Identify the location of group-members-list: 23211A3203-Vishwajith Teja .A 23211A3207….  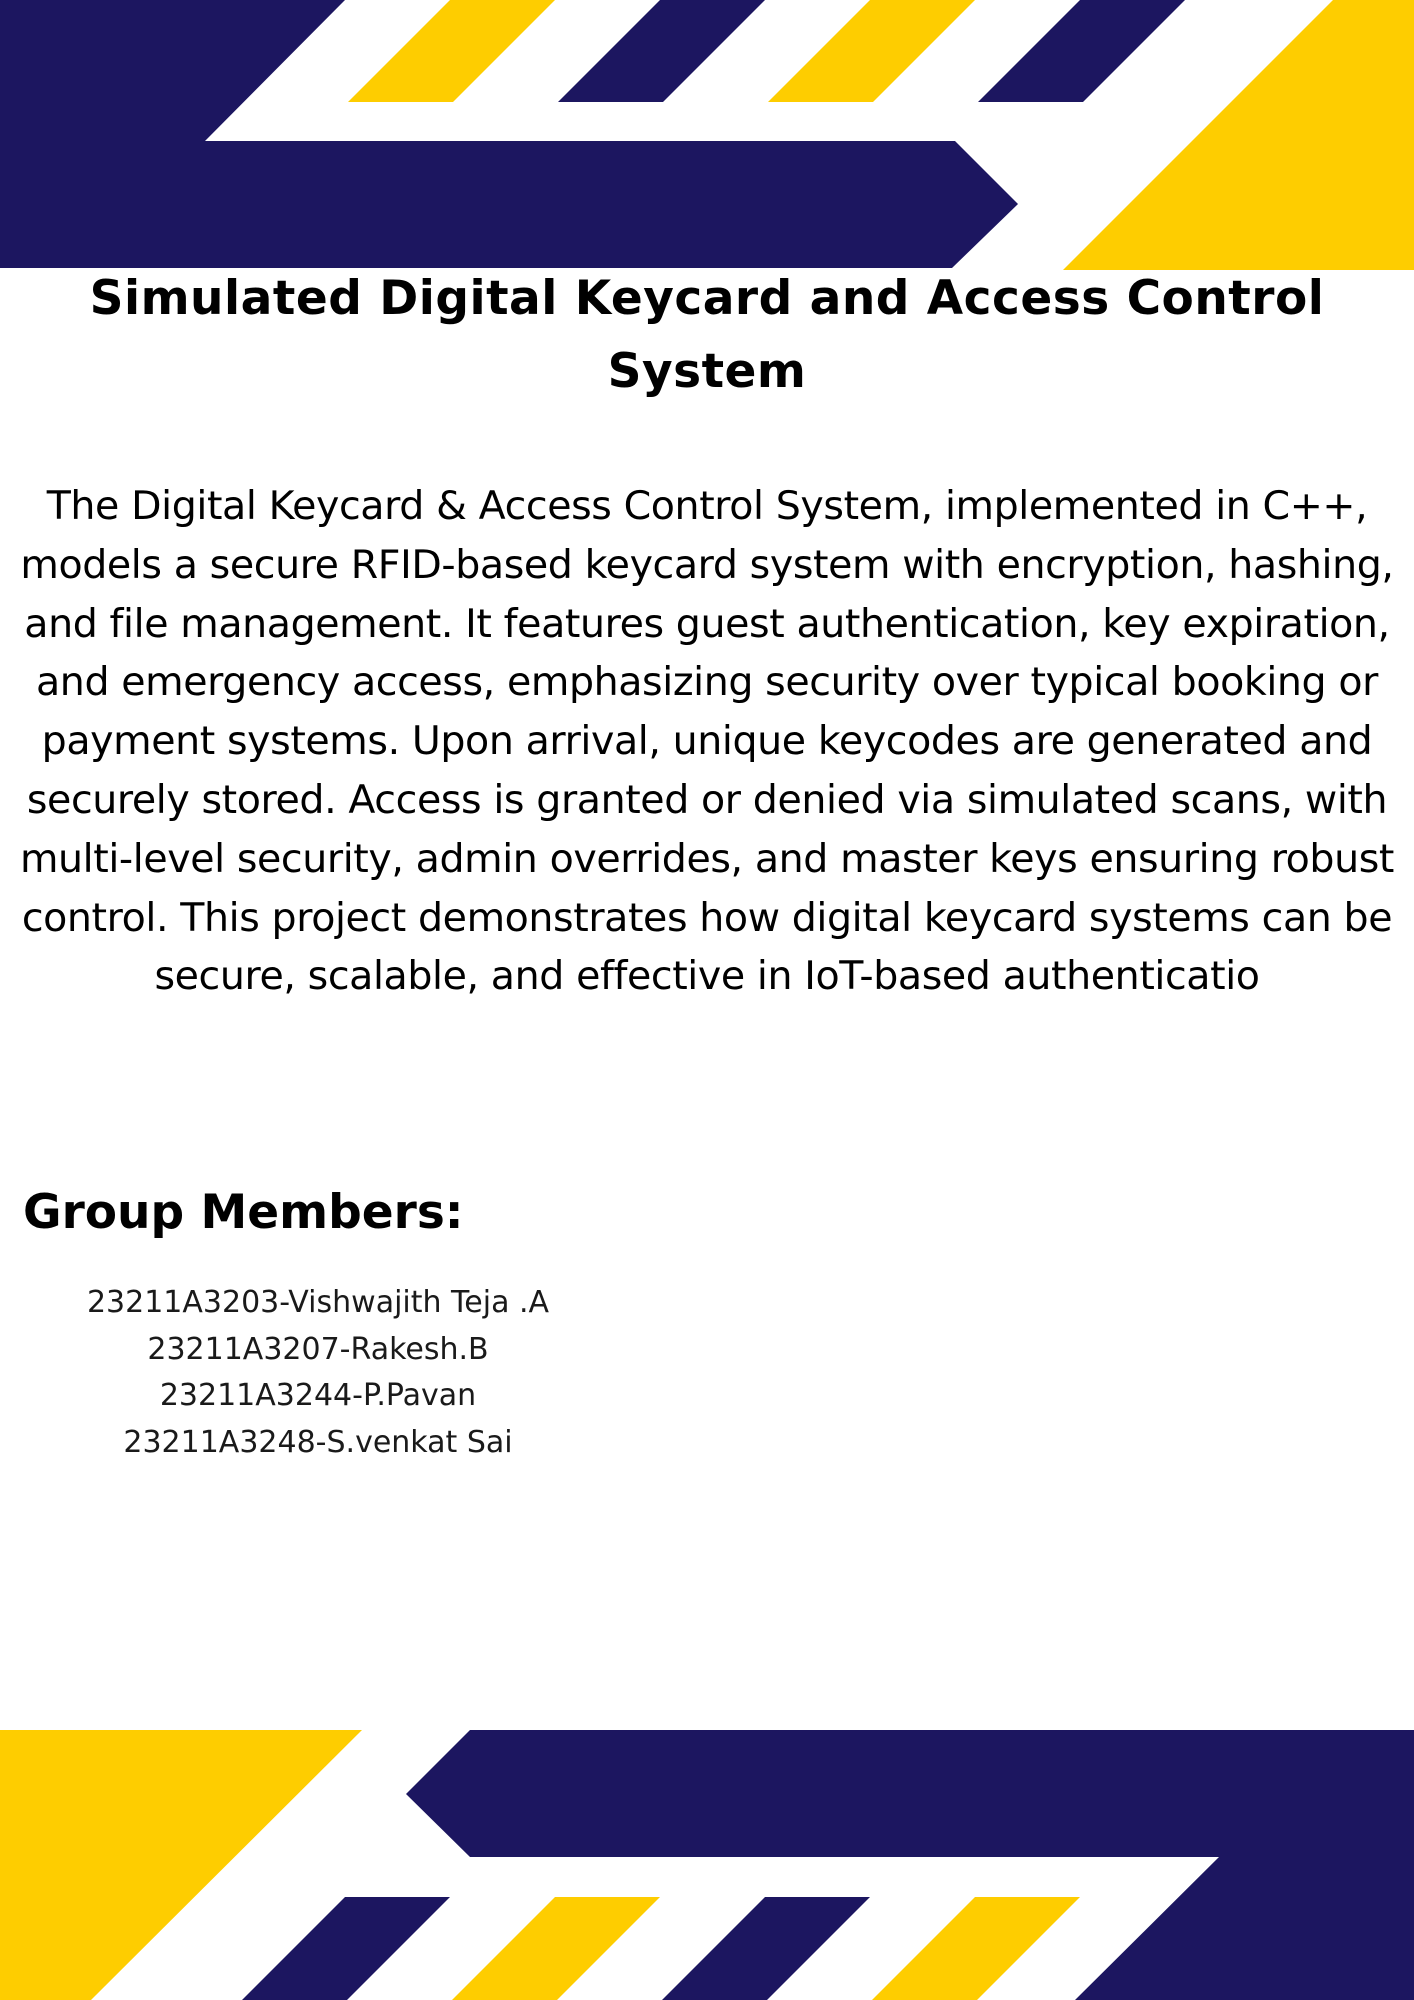
(318, 1373).